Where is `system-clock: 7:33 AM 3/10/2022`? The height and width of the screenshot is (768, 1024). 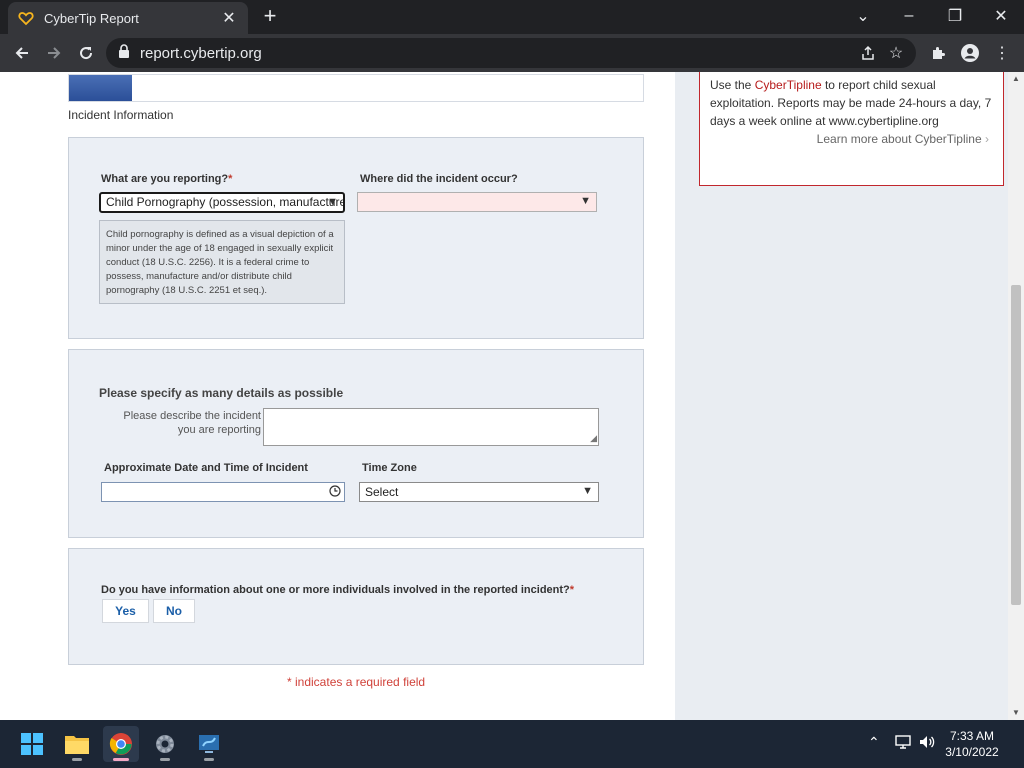 system-clock: 7:33 AM 3/10/2022 is located at coordinates (972, 744).